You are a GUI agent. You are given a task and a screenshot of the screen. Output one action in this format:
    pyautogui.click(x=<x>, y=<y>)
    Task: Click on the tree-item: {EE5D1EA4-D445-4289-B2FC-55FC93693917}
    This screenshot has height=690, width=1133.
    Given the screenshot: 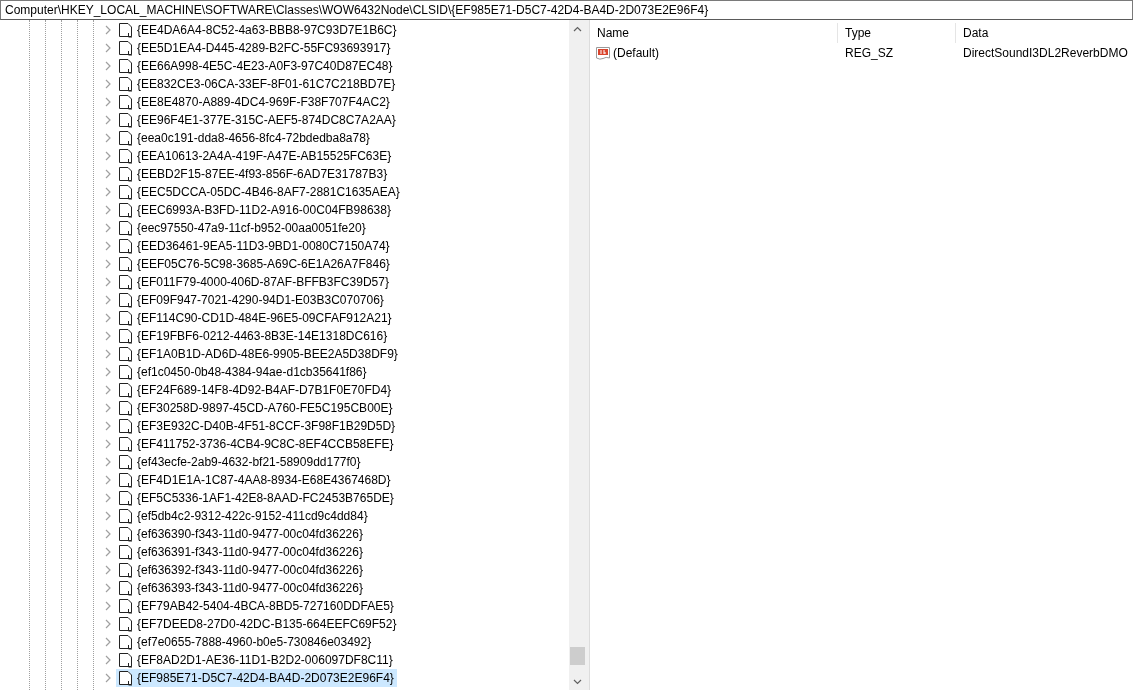 What is the action you would take?
    pyautogui.click(x=255, y=48)
    